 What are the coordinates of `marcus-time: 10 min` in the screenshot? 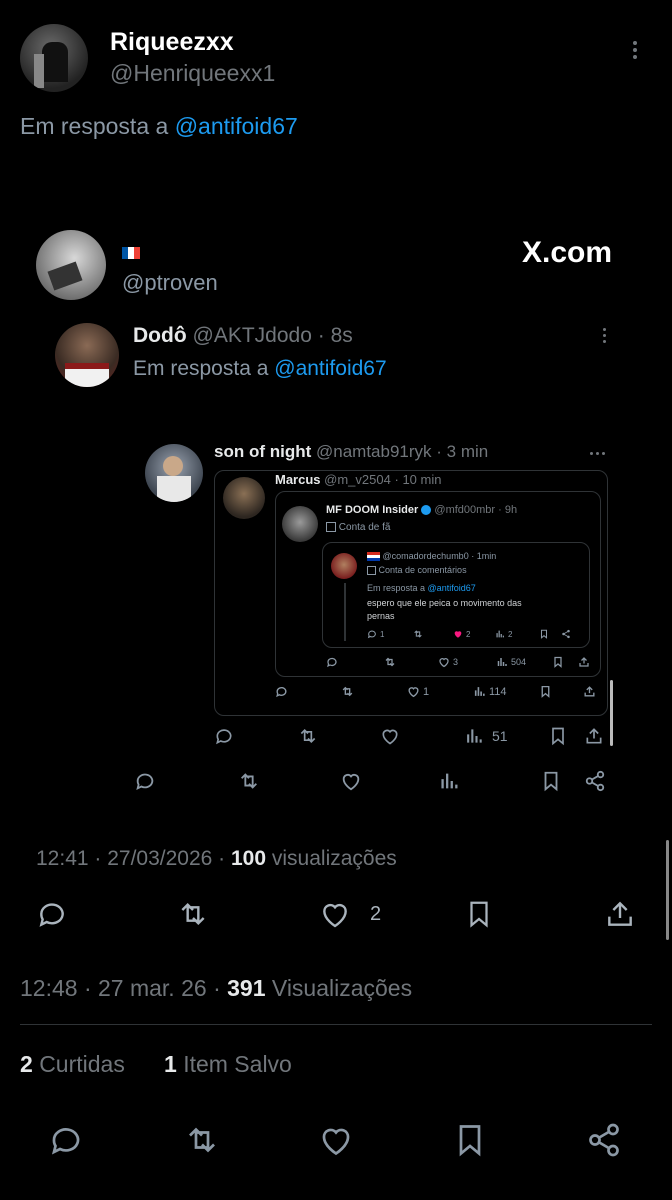 It's located at (422, 479).